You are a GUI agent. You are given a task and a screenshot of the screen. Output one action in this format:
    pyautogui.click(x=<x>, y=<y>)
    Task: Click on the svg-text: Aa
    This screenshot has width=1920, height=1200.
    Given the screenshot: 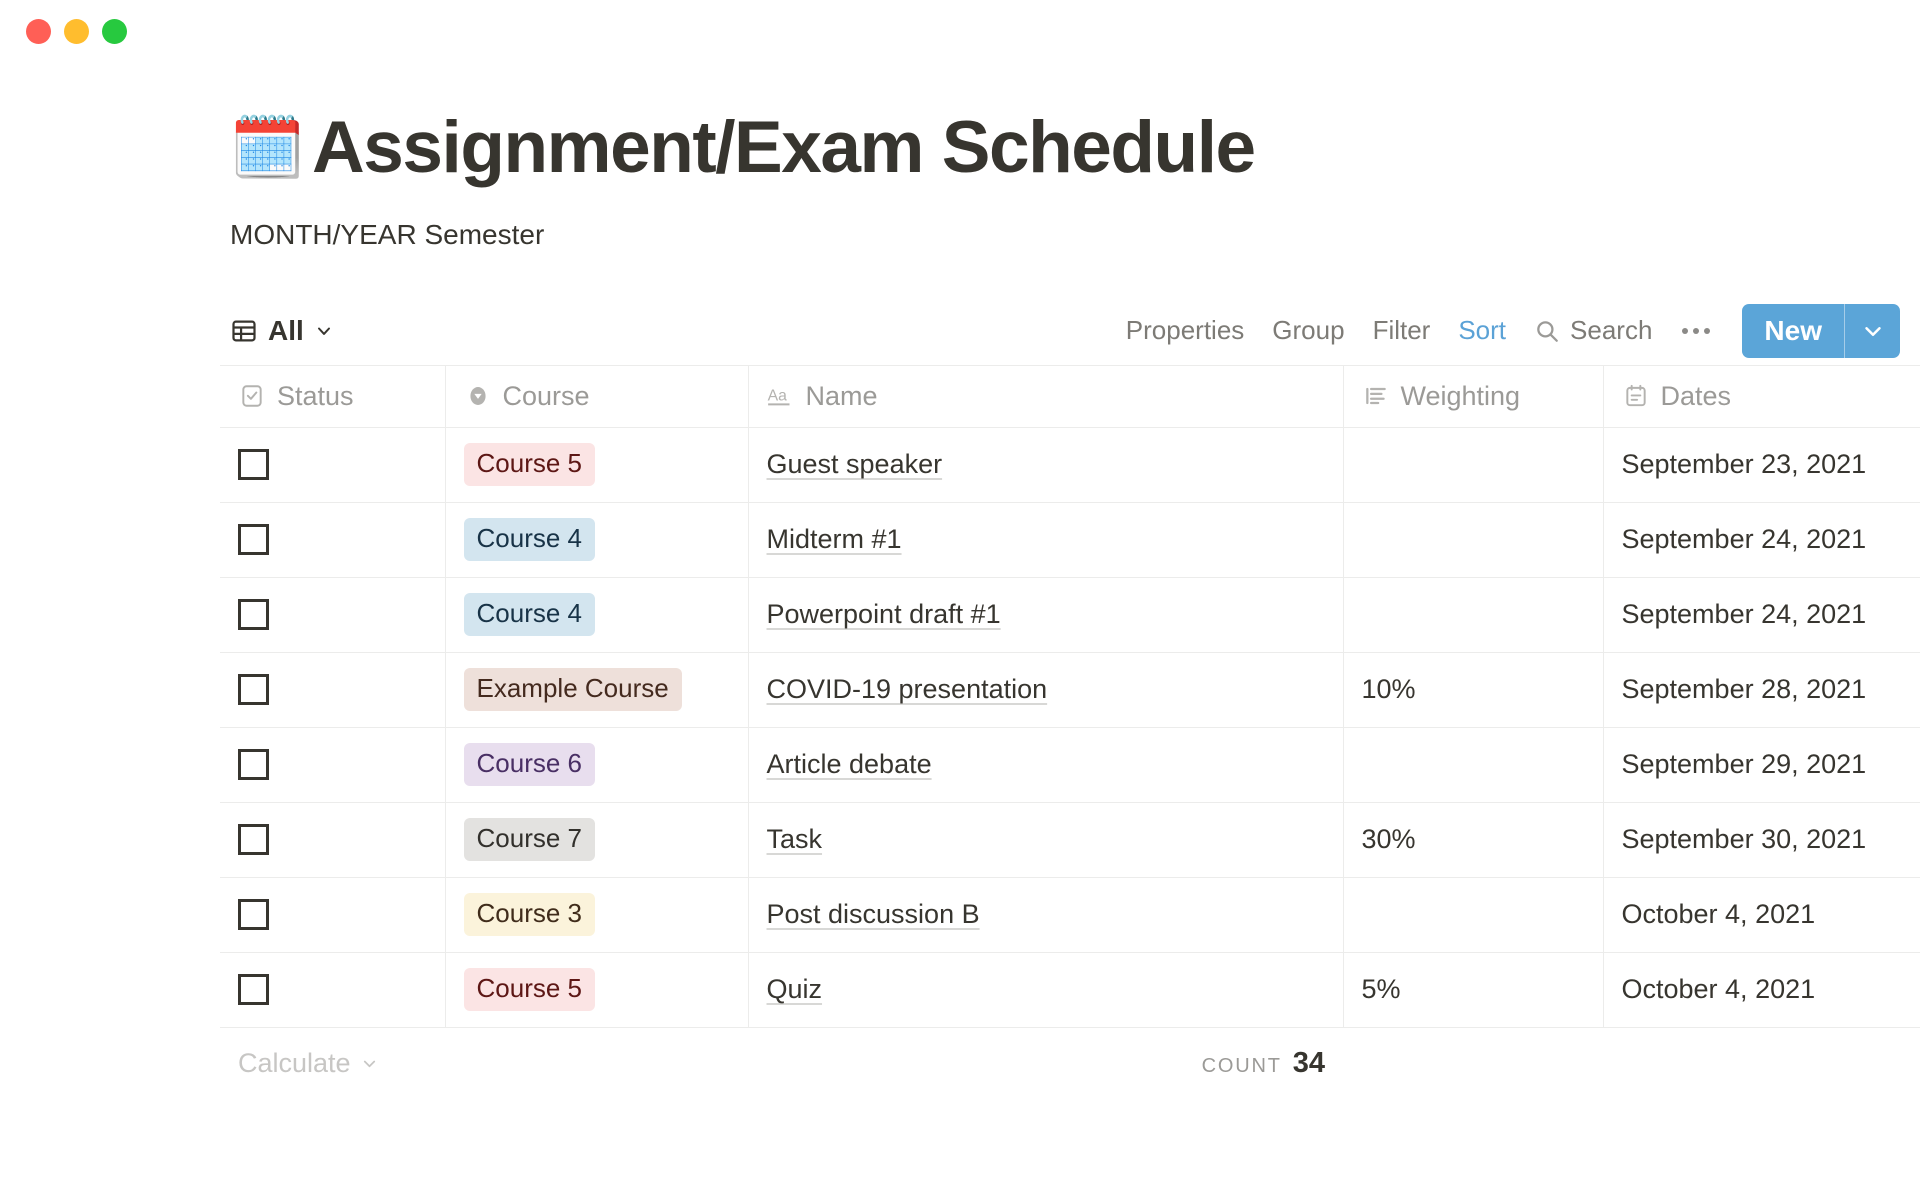 What is the action you would take?
    pyautogui.click(x=778, y=395)
    